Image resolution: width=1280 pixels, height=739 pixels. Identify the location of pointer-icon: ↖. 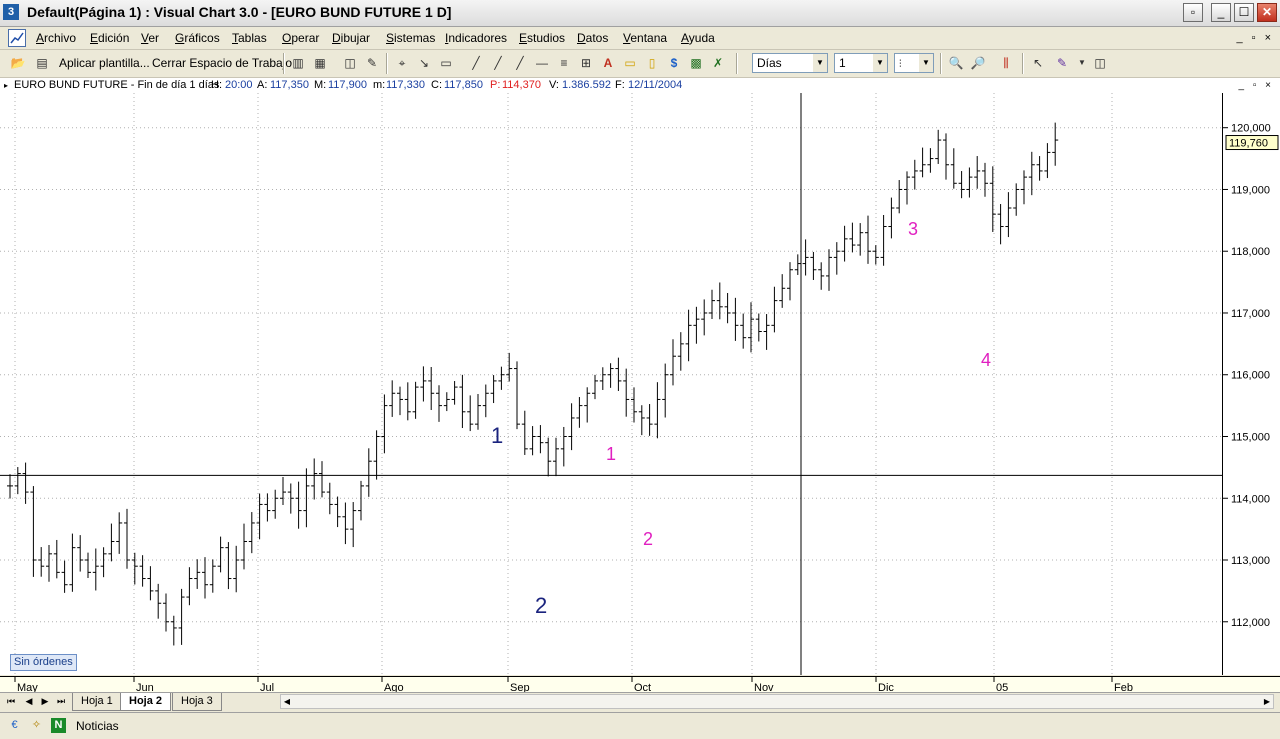
(1038, 63).